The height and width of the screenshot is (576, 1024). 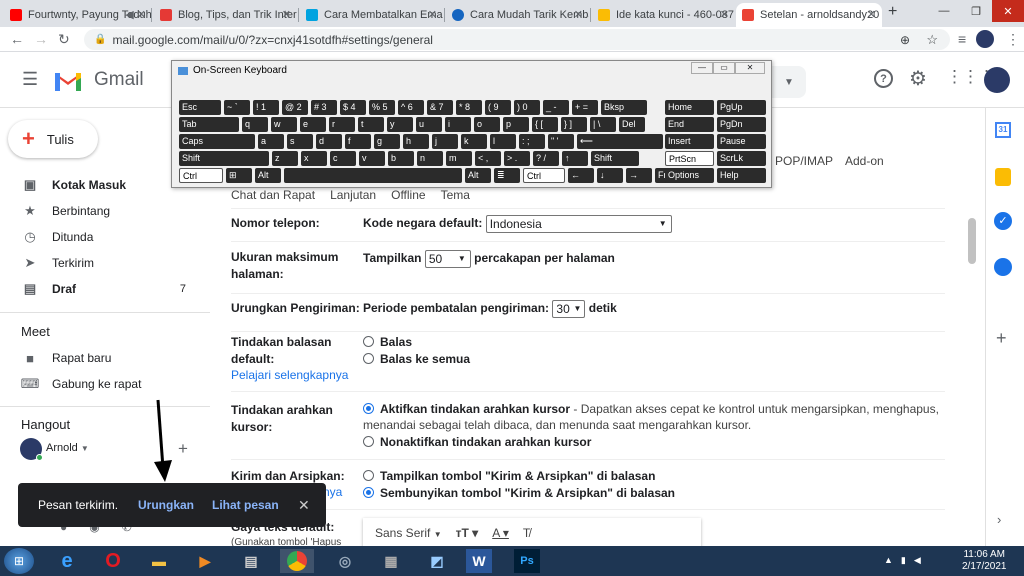 I want to click on browser-tab: Cara Membatalkan Email ✕, so click(x=371, y=15).